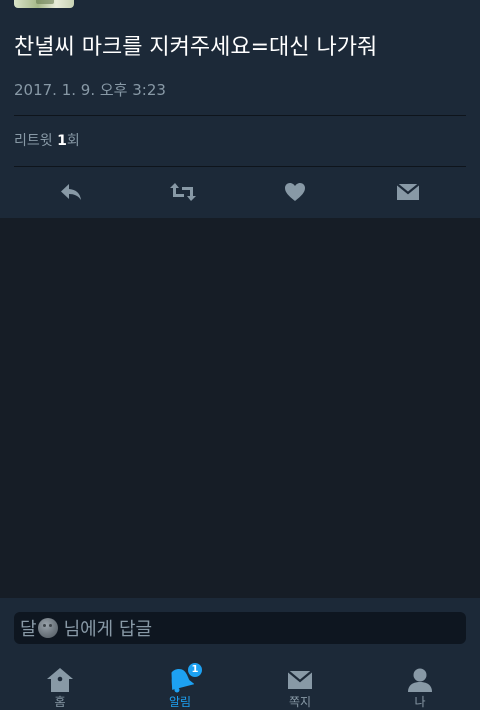 Image resolution: width=480 pixels, height=710 pixels. I want to click on tweet-timestamp: 2017. 1. 9. 오후 3:23, so click(90, 90).